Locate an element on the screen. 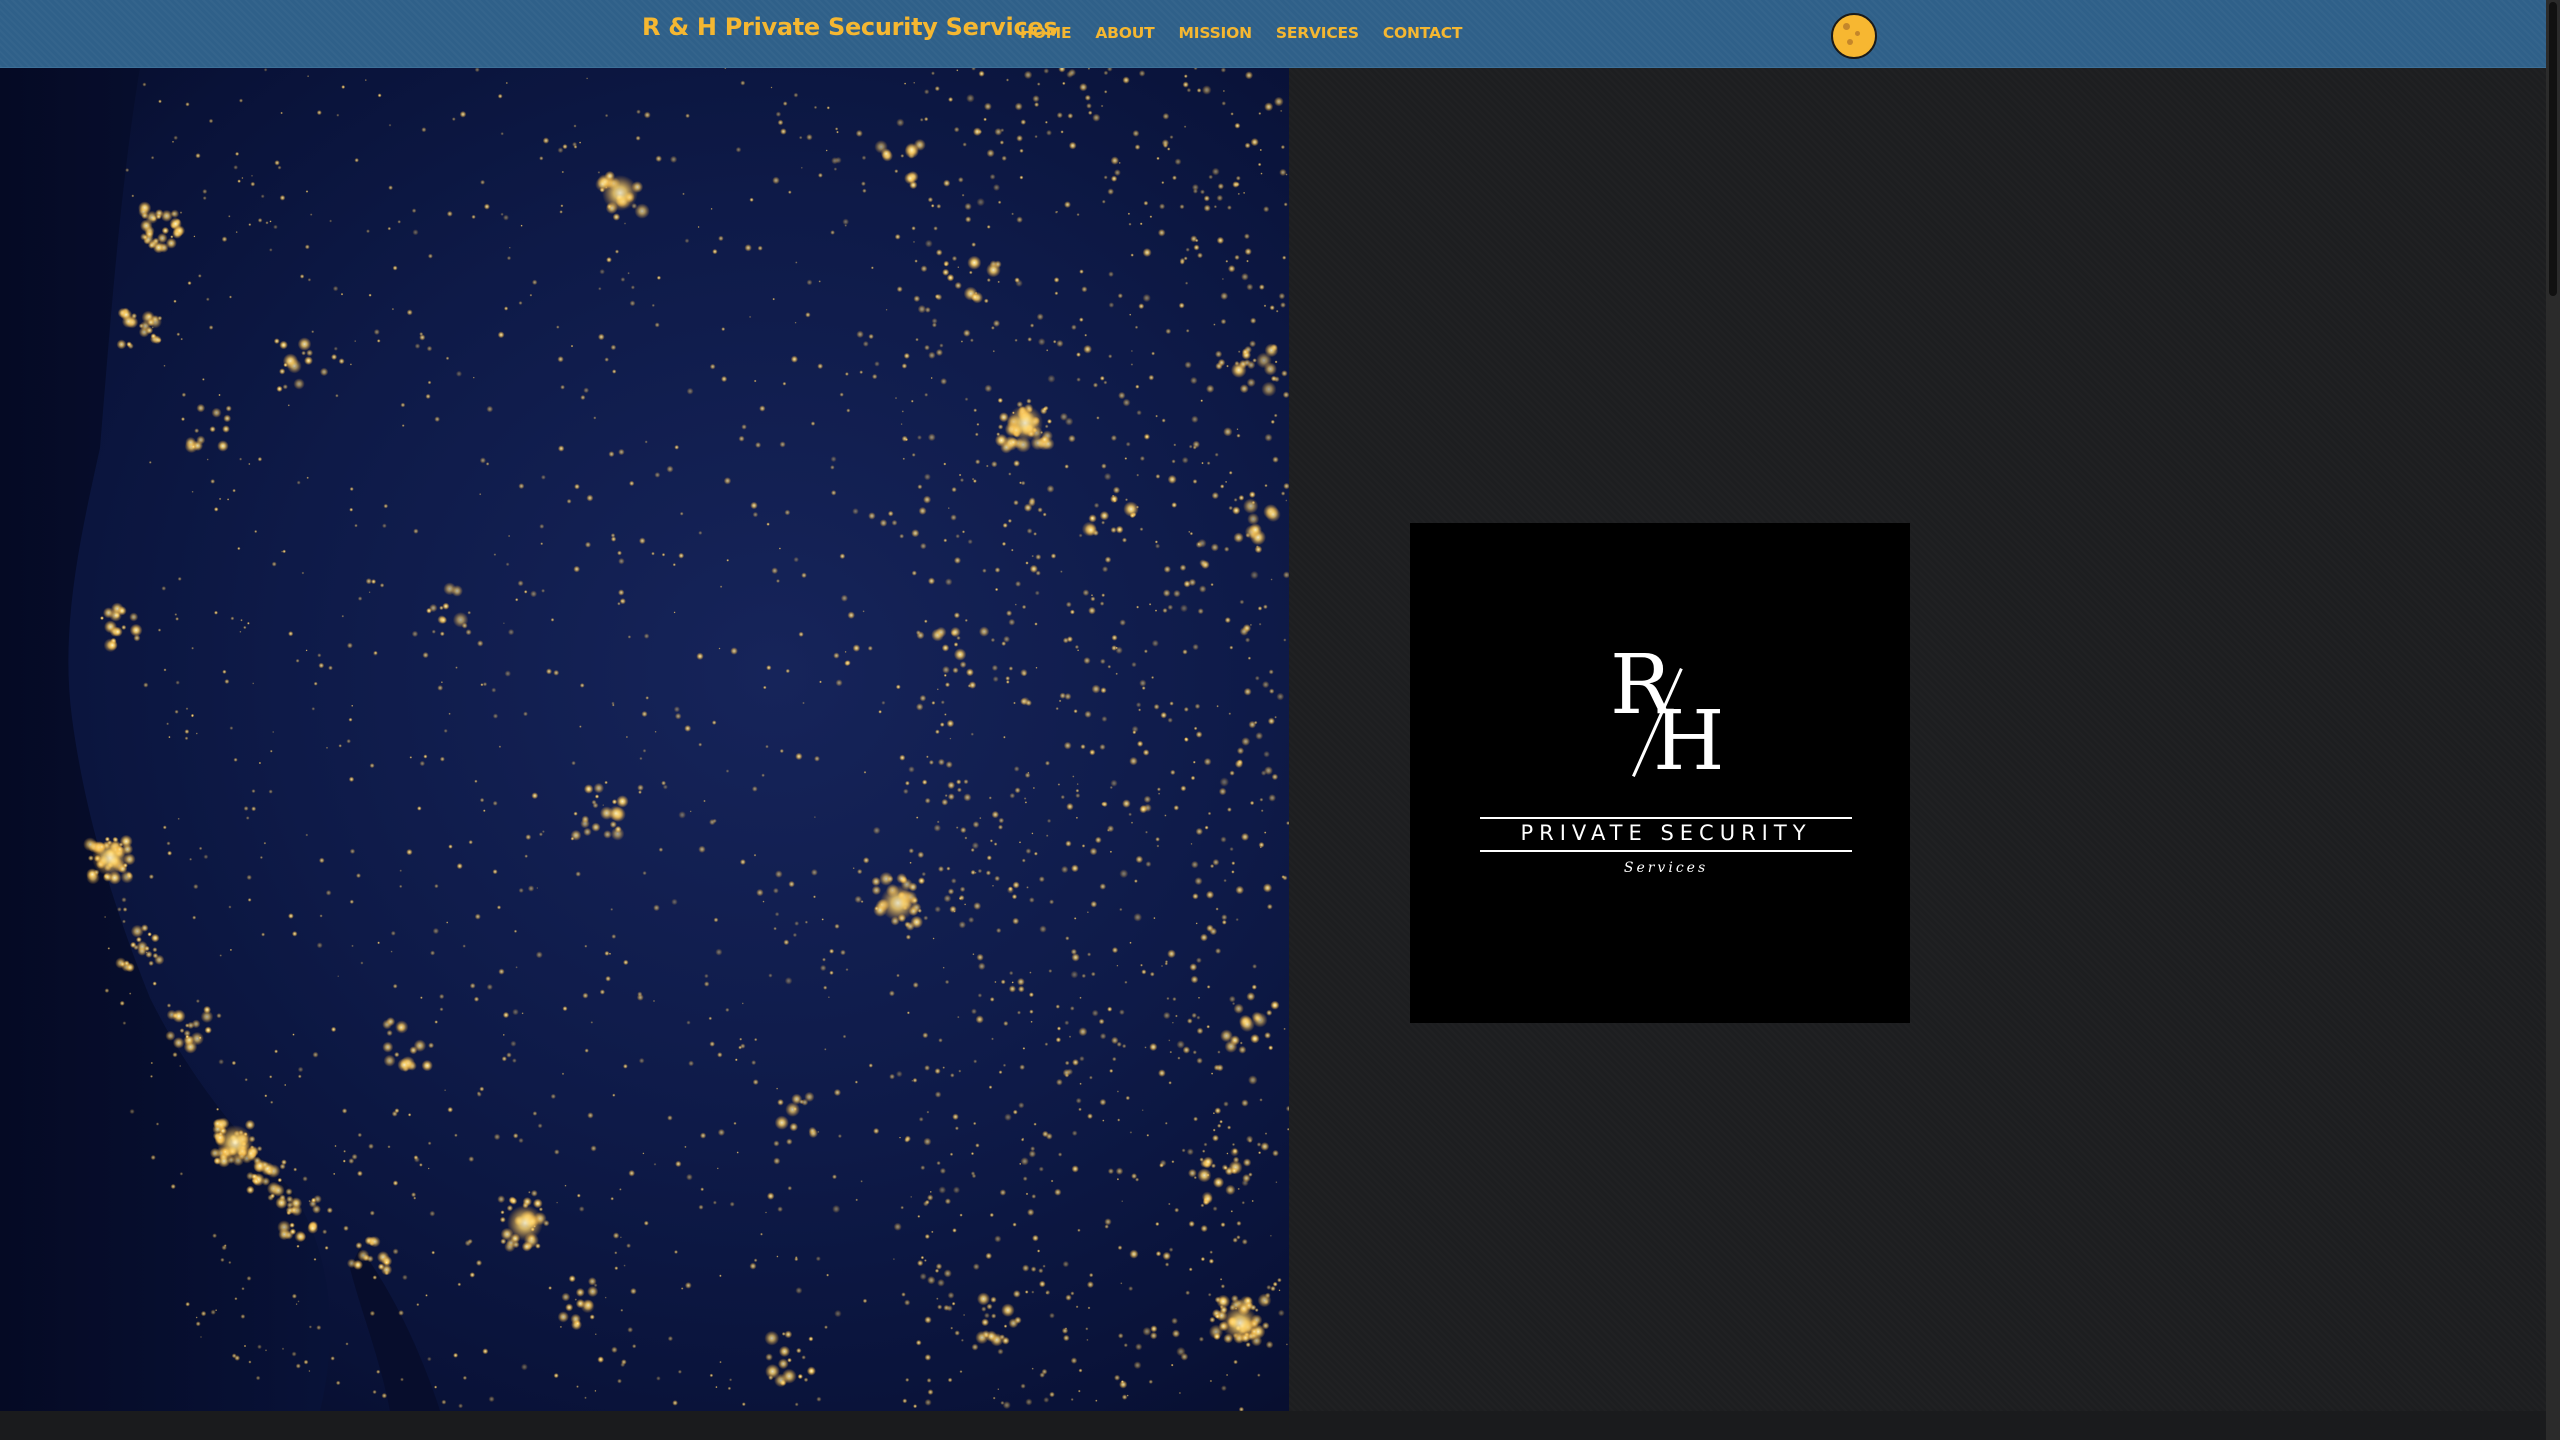 This screenshot has width=2560, height=1440. nav-link-mission: MISSION is located at coordinates (1216, 33).